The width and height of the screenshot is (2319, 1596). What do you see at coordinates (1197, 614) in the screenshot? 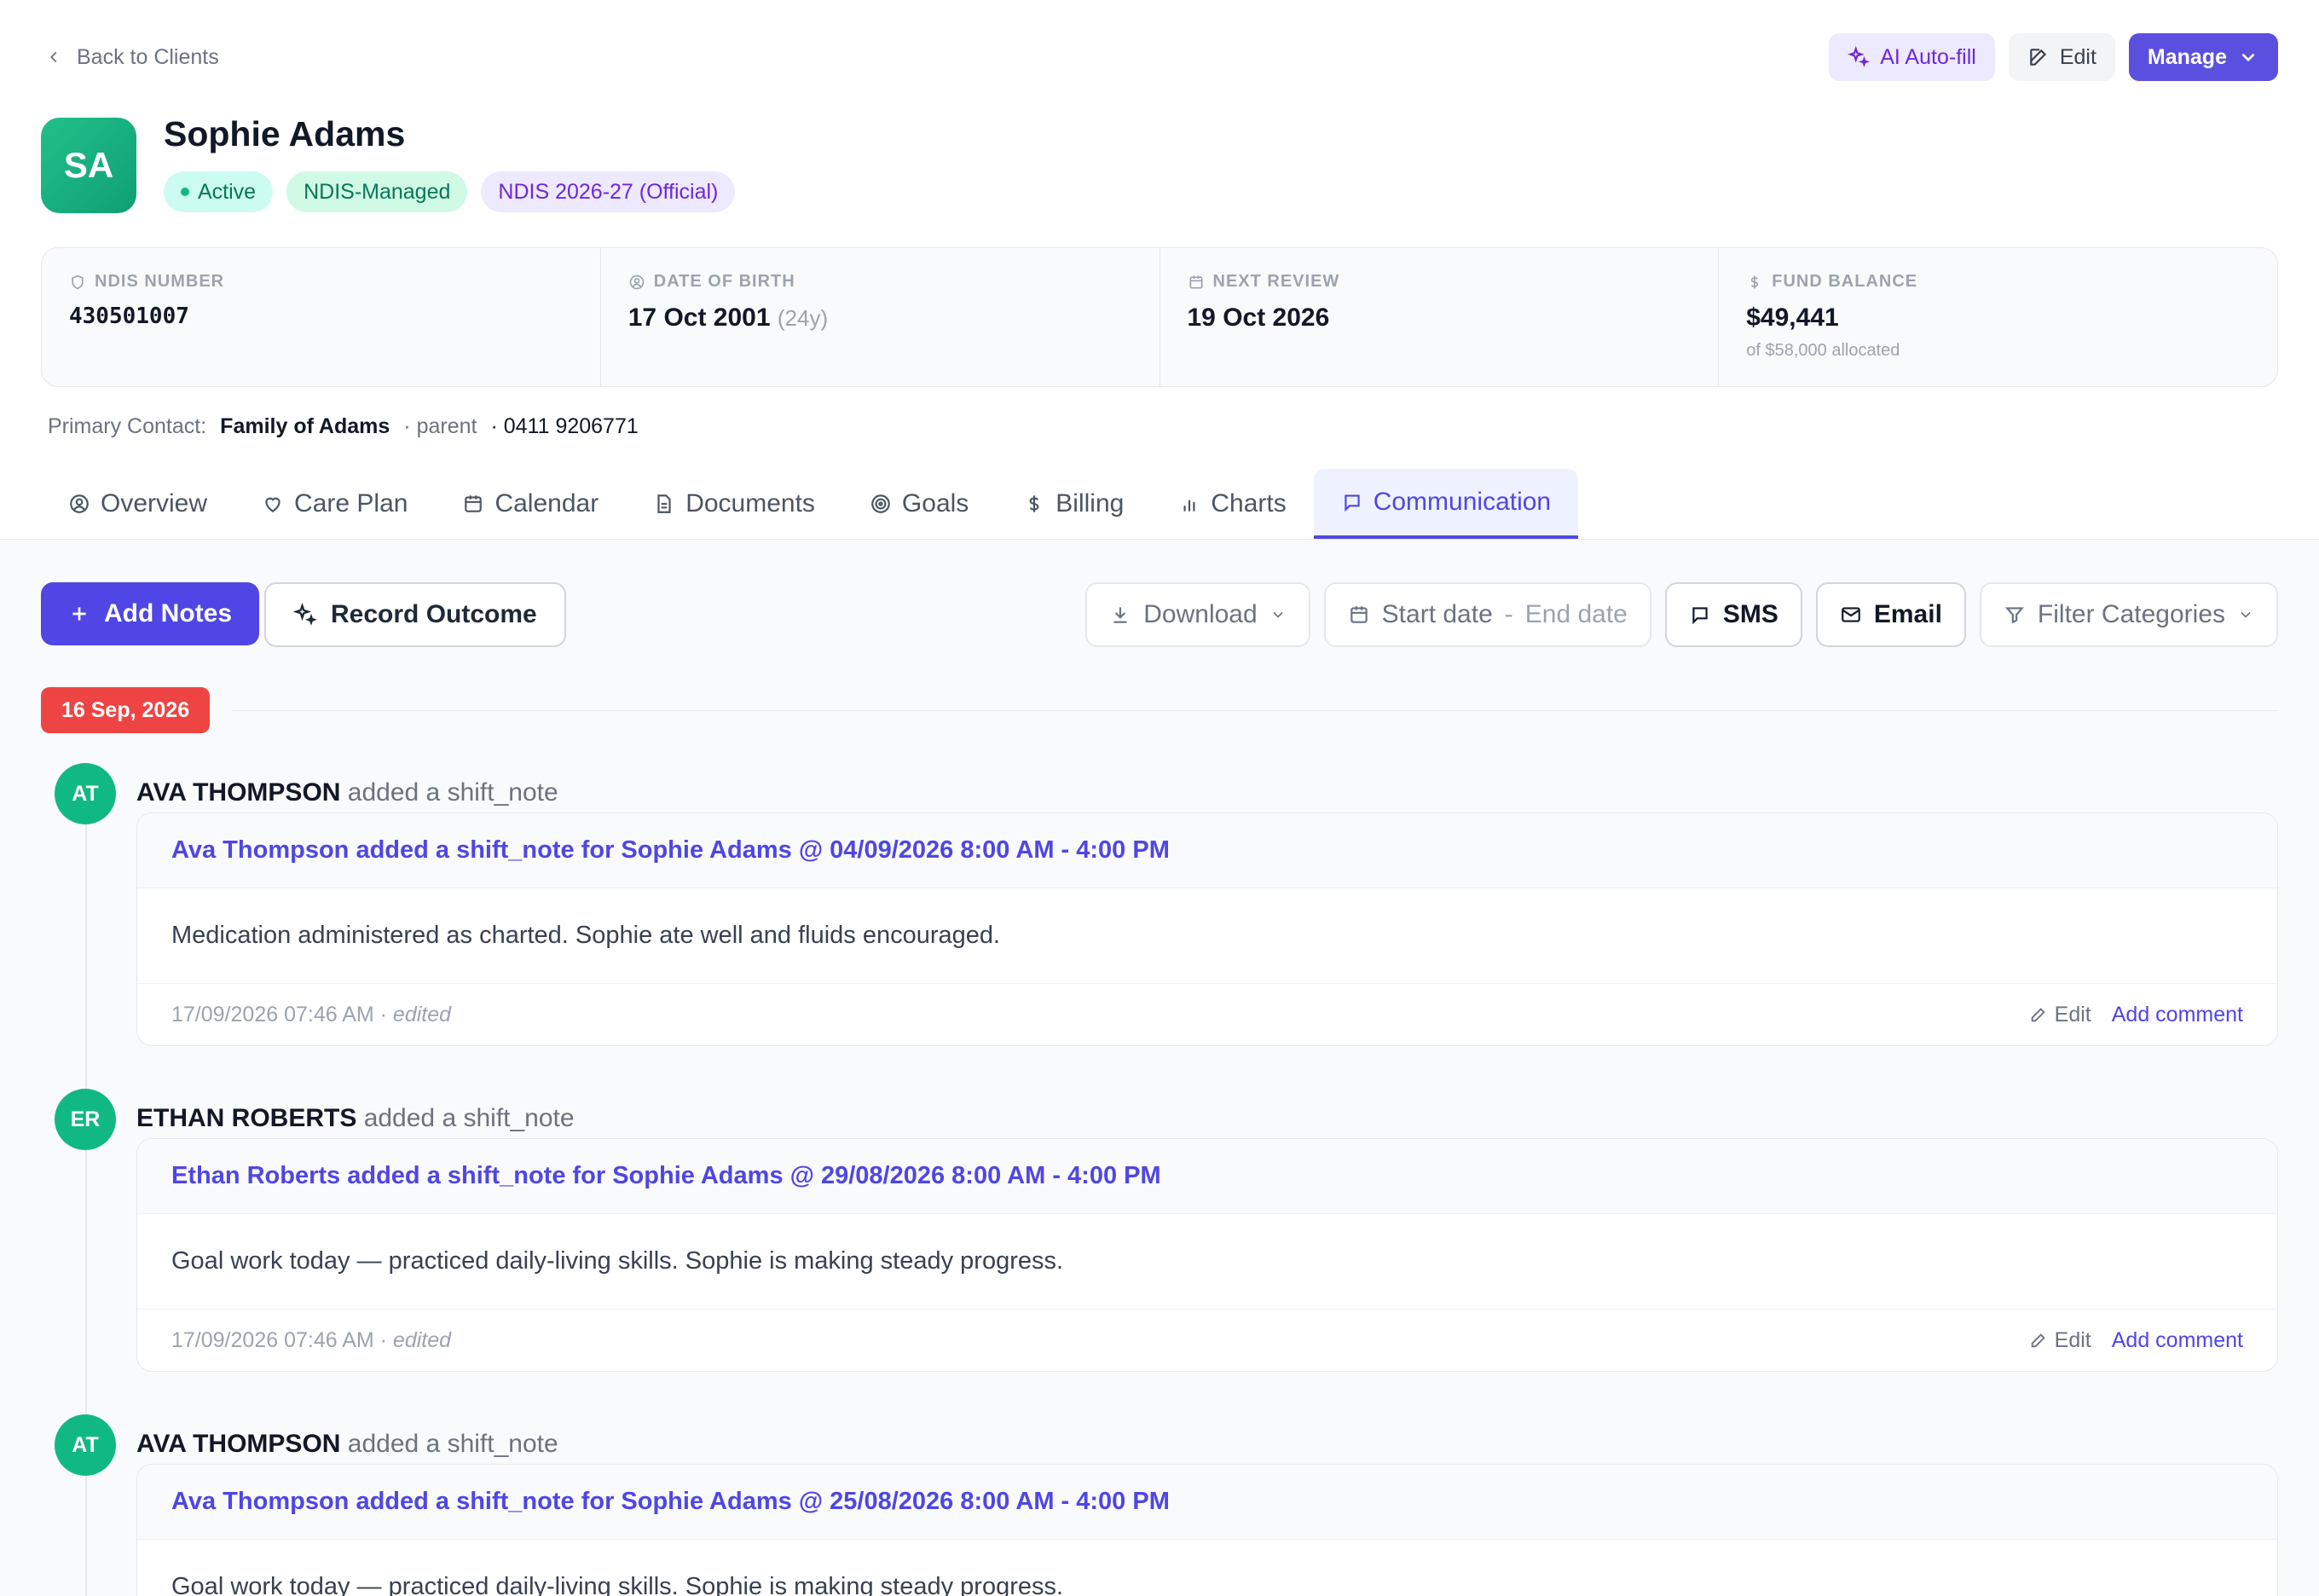
I see `download-dropdown: Download` at bounding box center [1197, 614].